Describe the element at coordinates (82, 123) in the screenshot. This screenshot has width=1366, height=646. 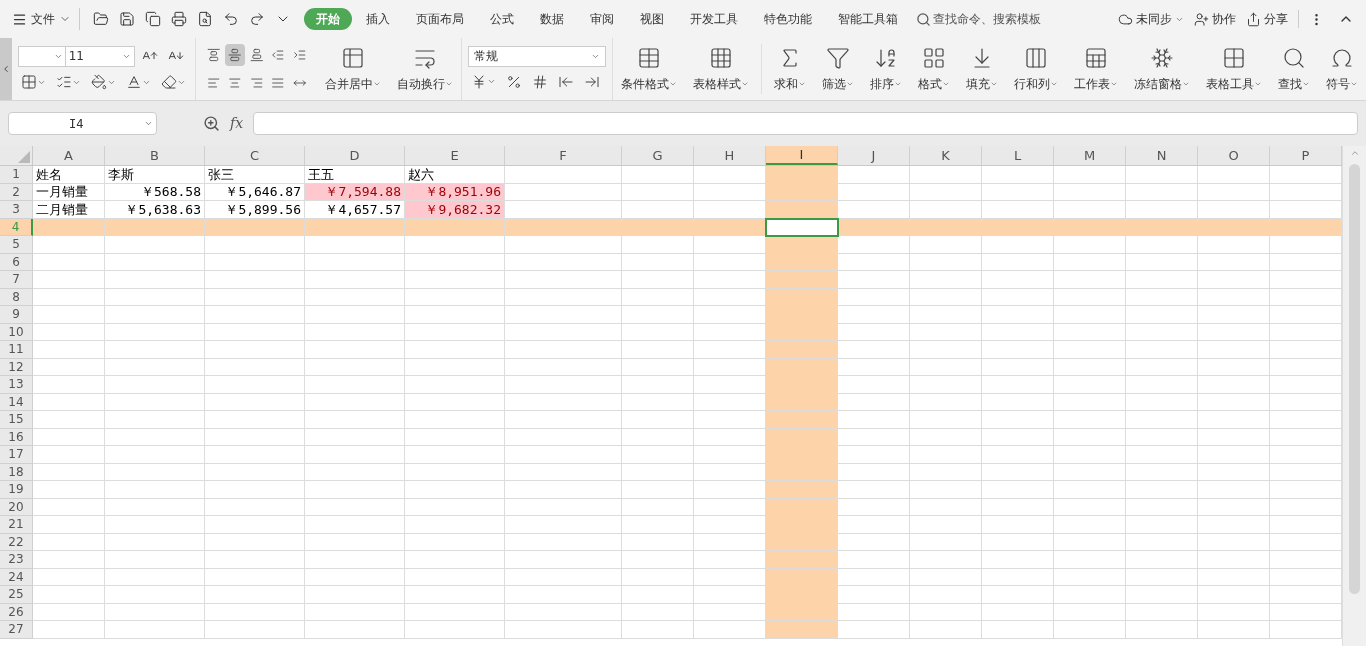
I see `name-box: I4` at that location.